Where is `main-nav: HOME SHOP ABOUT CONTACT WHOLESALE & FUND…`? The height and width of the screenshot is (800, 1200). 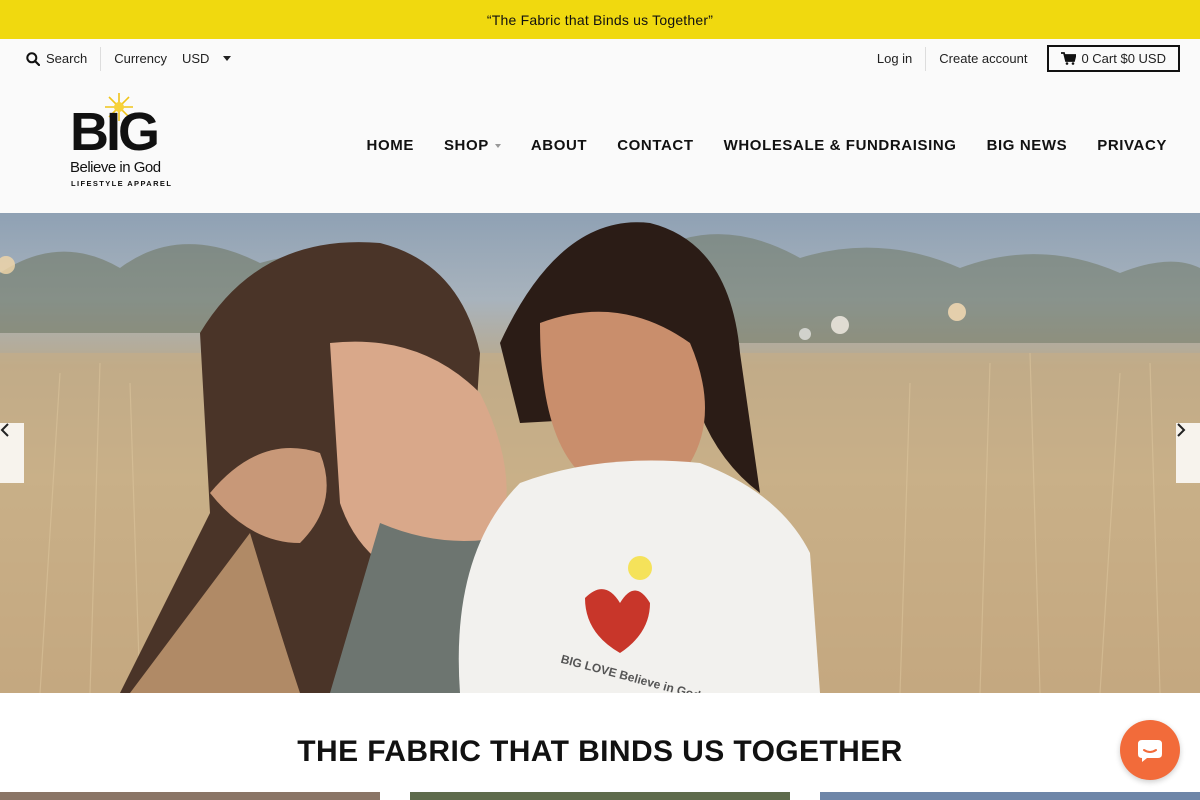
main-nav: HOME SHOP ABOUT CONTACT WHOLESALE & FUND… is located at coordinates (752, 145).